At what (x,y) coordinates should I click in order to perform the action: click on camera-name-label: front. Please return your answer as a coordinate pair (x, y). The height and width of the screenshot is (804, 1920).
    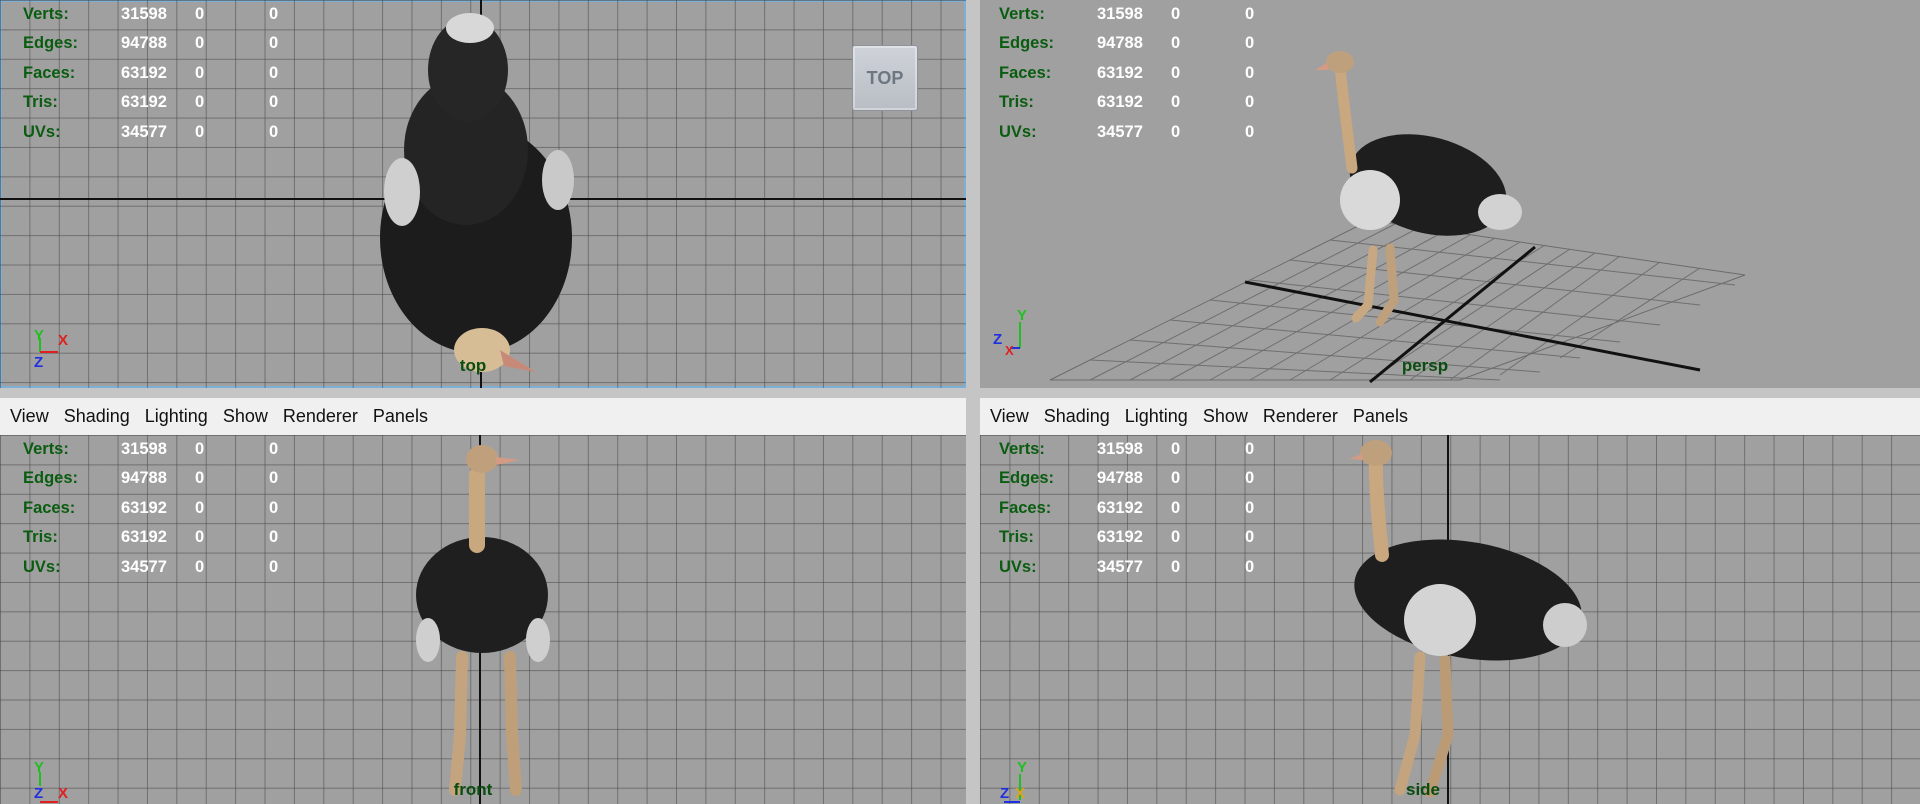
    Looking at the image, I should click on (473, 789).